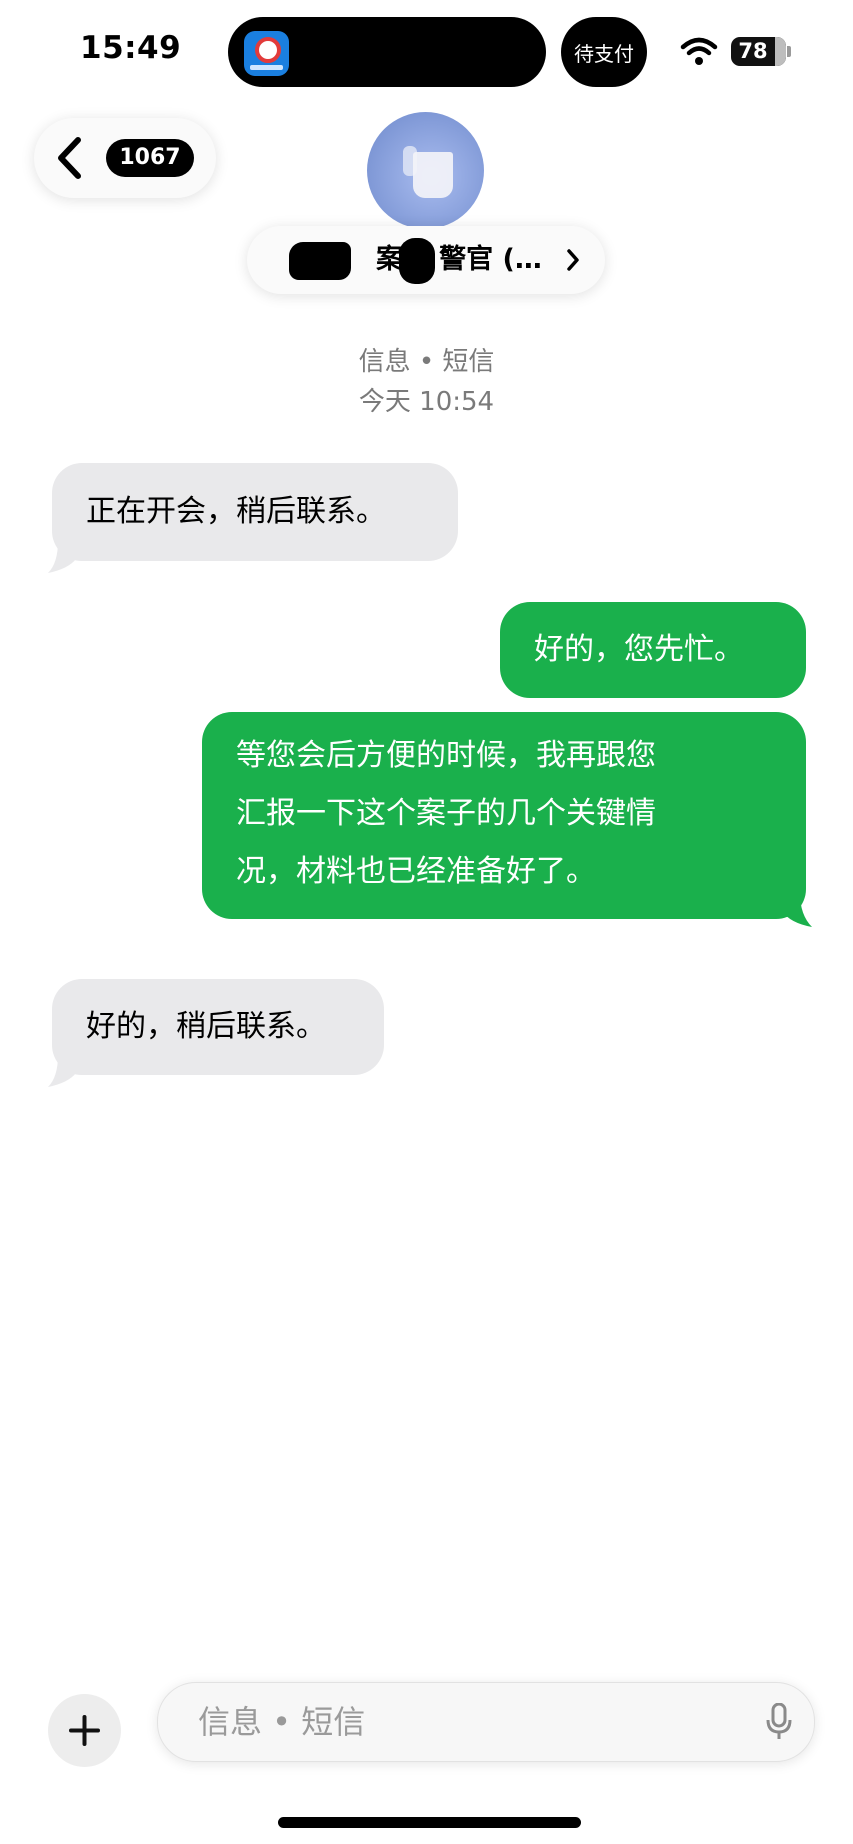 Image resolution: width=853 pixels, height=1844 pixels. I want to click on message-input-placeholder: 信息 • 短信, so click(282, 1722).